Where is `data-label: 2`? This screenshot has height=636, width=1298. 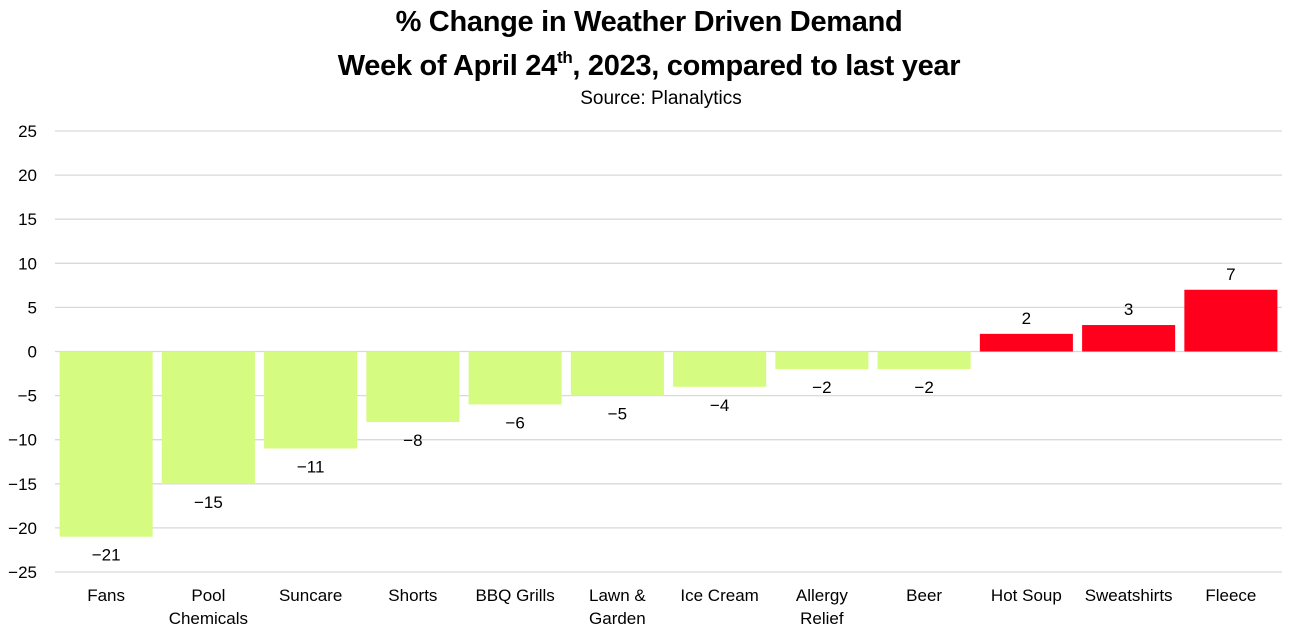
data-label: 2 is located at coordinates (1026, 318).